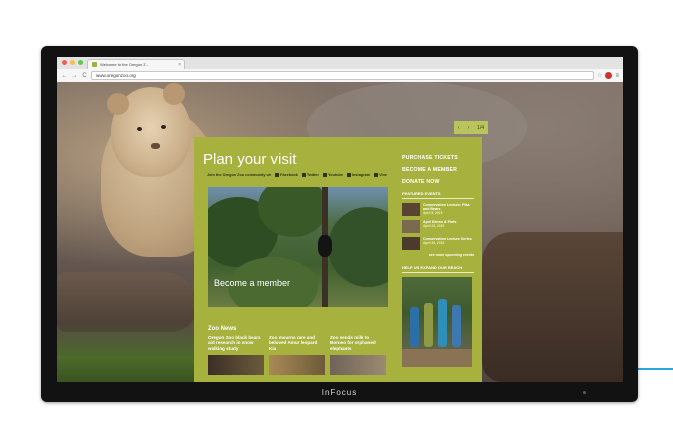 Image resolution: width=673 pixels, height=426 pixels. What do you see at coordinates (64, 76) in the screenshot?
I see `back-button: ←` at bounding box center [64, 76].